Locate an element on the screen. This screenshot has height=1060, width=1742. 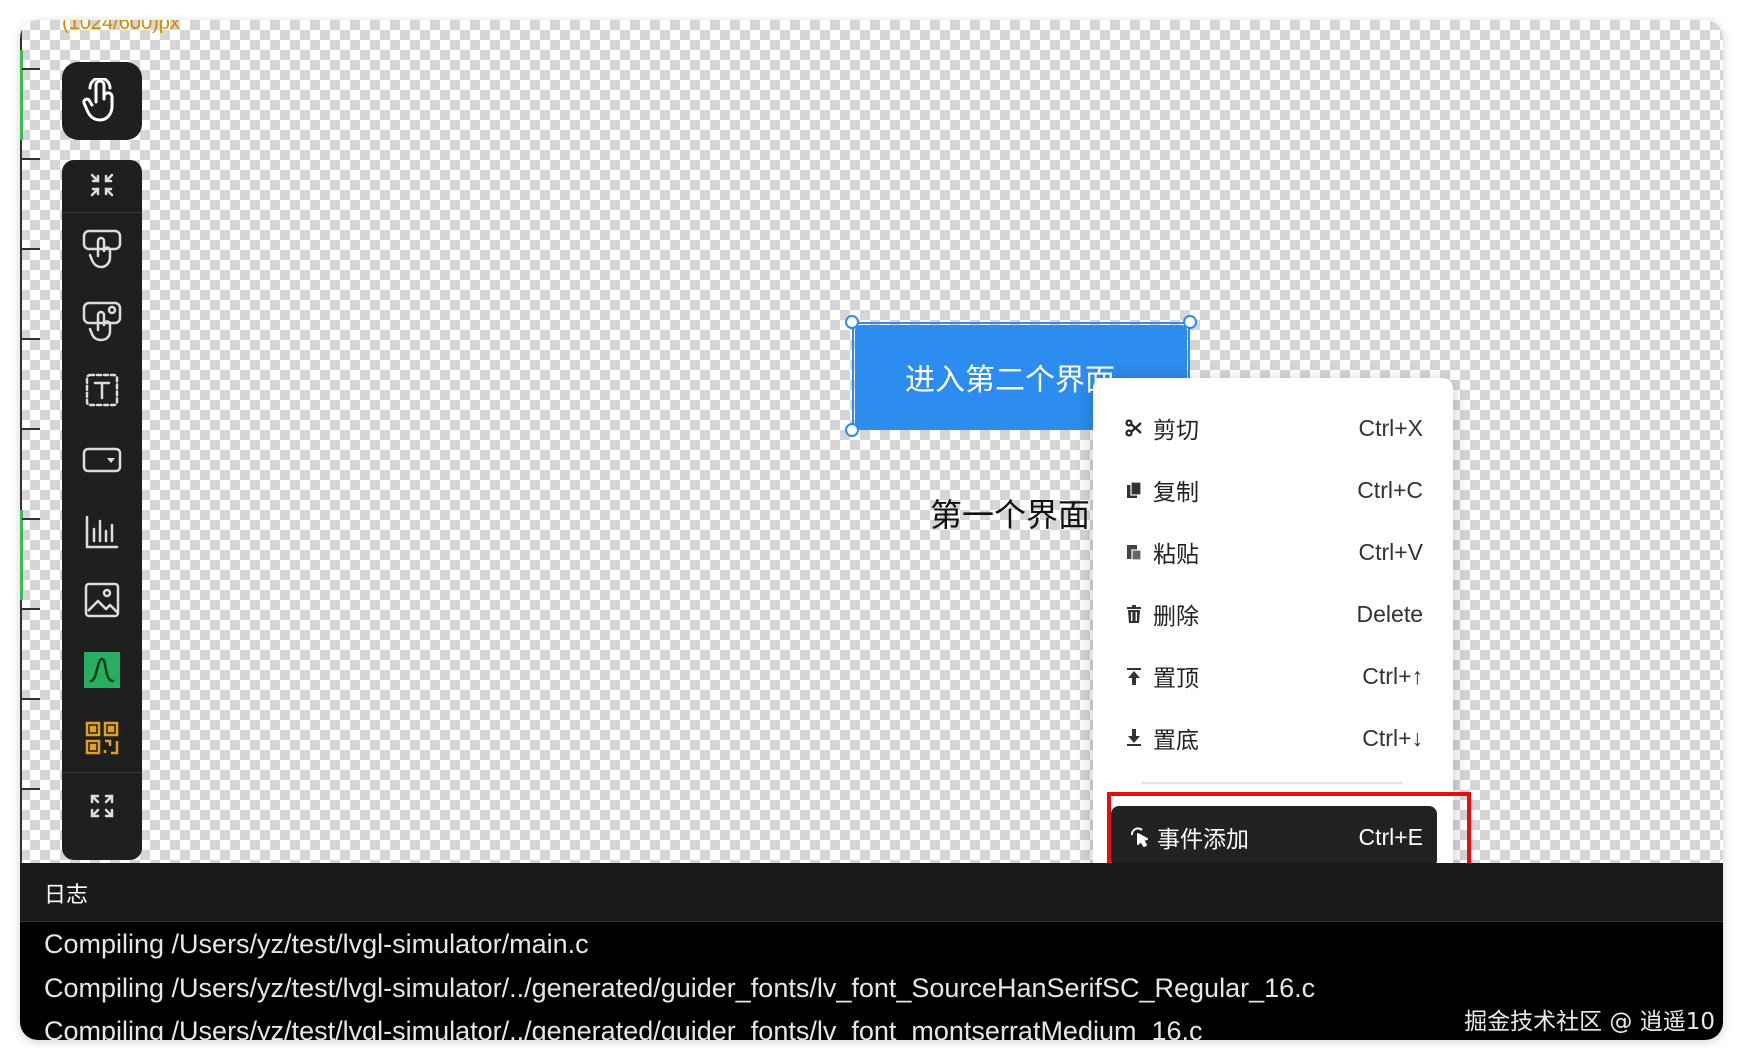
curve-widget-tool is located at coordinates (102, 670).